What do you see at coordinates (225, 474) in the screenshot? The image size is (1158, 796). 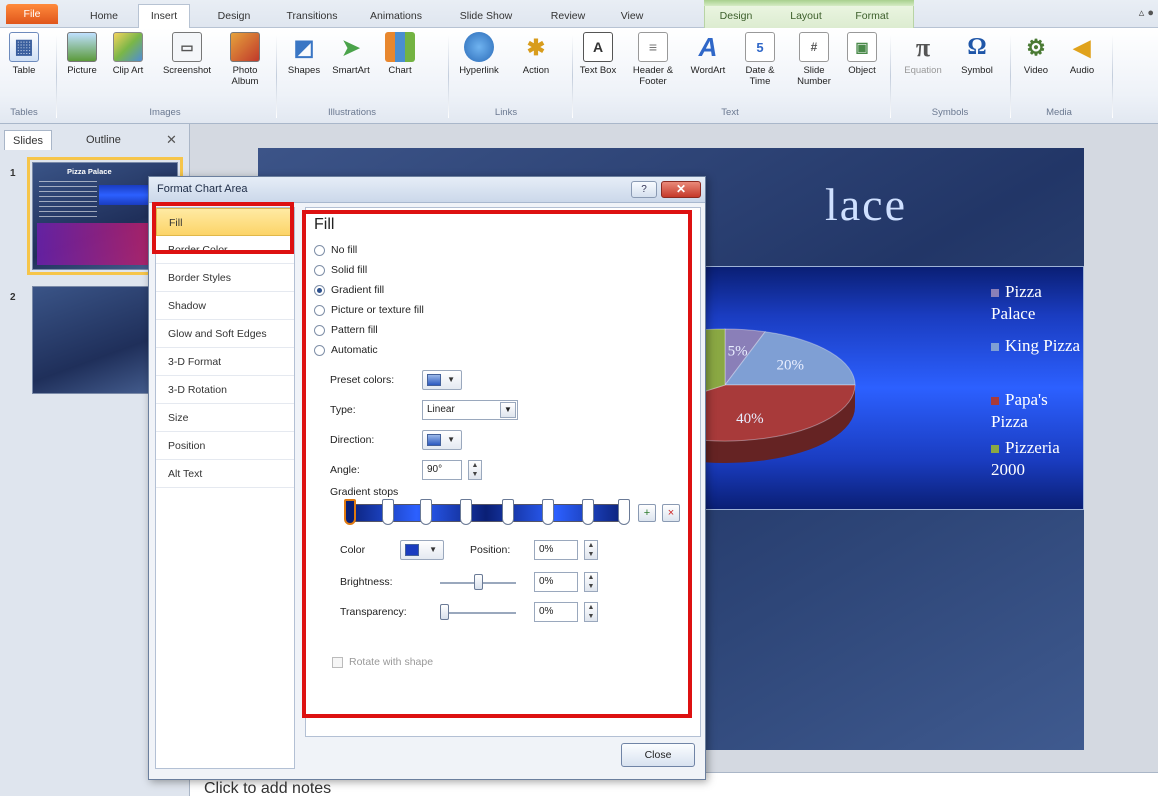 I see `nav-alt-text: Alt Text` at bounding box center [225, 474].